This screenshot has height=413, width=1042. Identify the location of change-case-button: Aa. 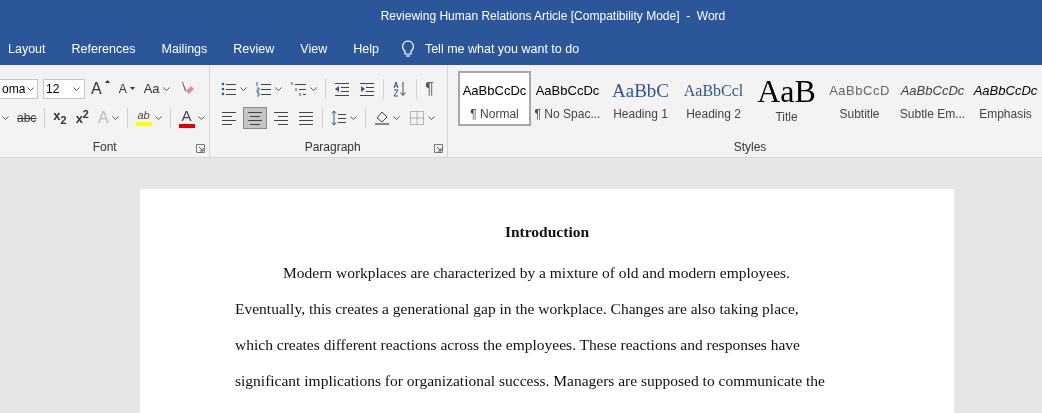
(156, 88).